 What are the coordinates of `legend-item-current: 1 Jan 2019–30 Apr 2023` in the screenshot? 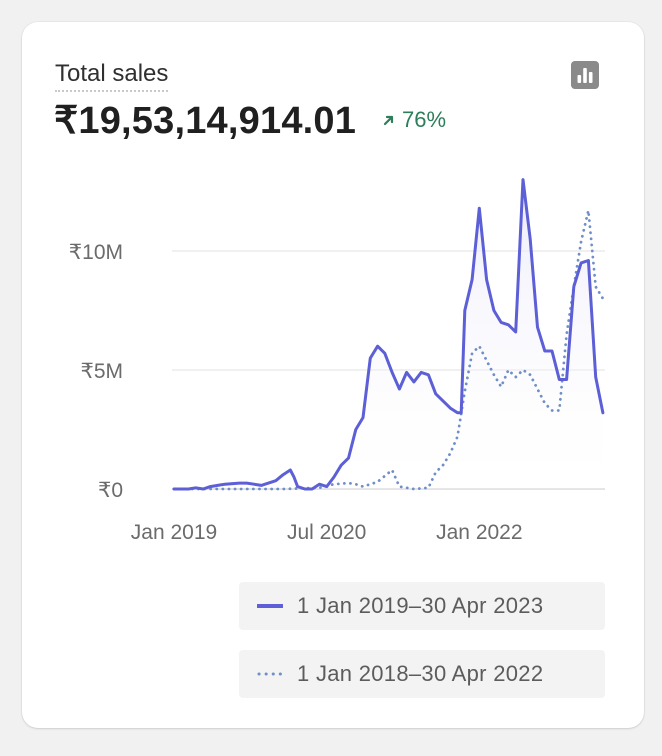 It's located at (422, 606).